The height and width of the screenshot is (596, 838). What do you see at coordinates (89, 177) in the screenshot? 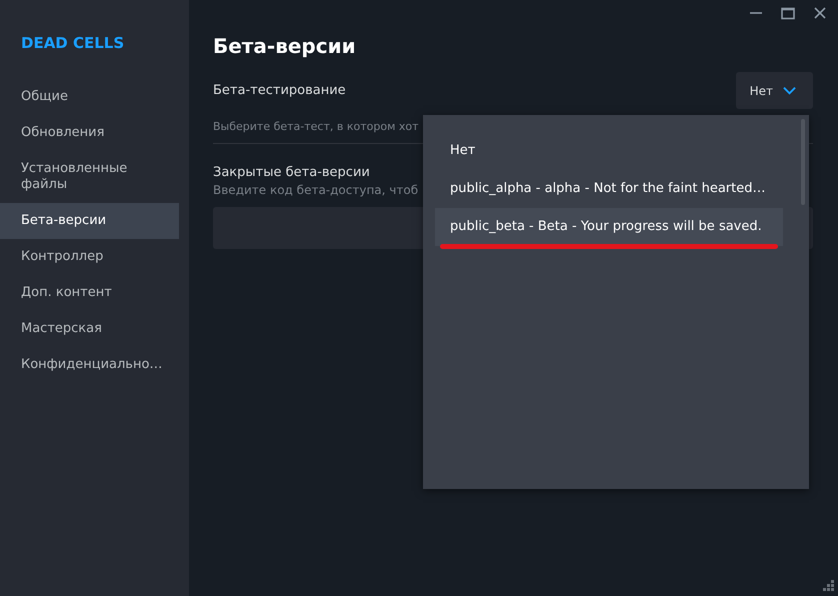
I see `sidebar-item: Установленные файлы` at bounding box center [89, 177].